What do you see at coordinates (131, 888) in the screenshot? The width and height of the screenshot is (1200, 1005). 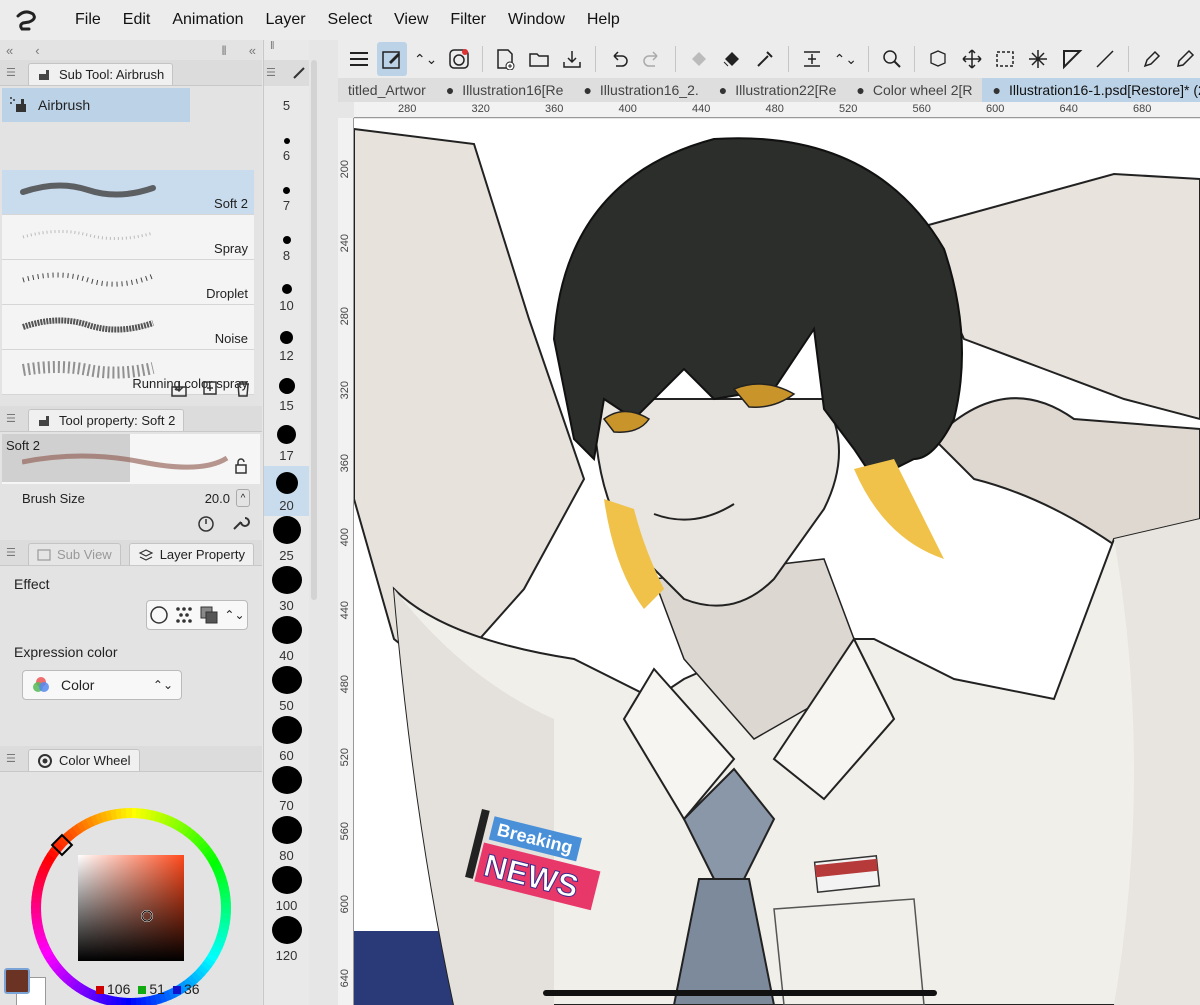 I see `hue-ring` at bounding box center [131, 888].